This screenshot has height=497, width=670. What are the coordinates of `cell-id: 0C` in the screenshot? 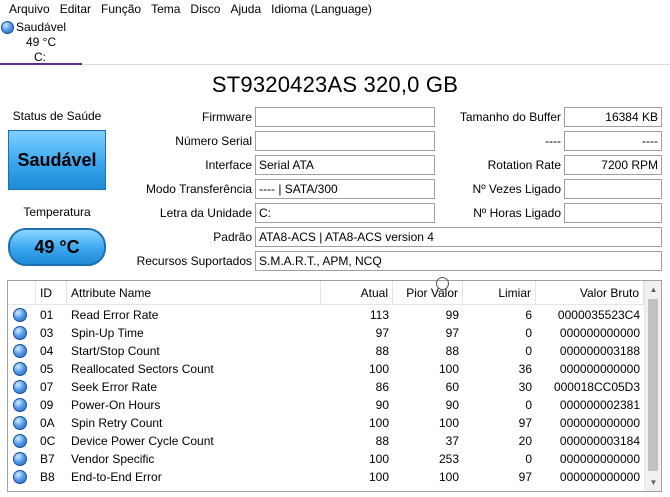 It's located at (48, 441).